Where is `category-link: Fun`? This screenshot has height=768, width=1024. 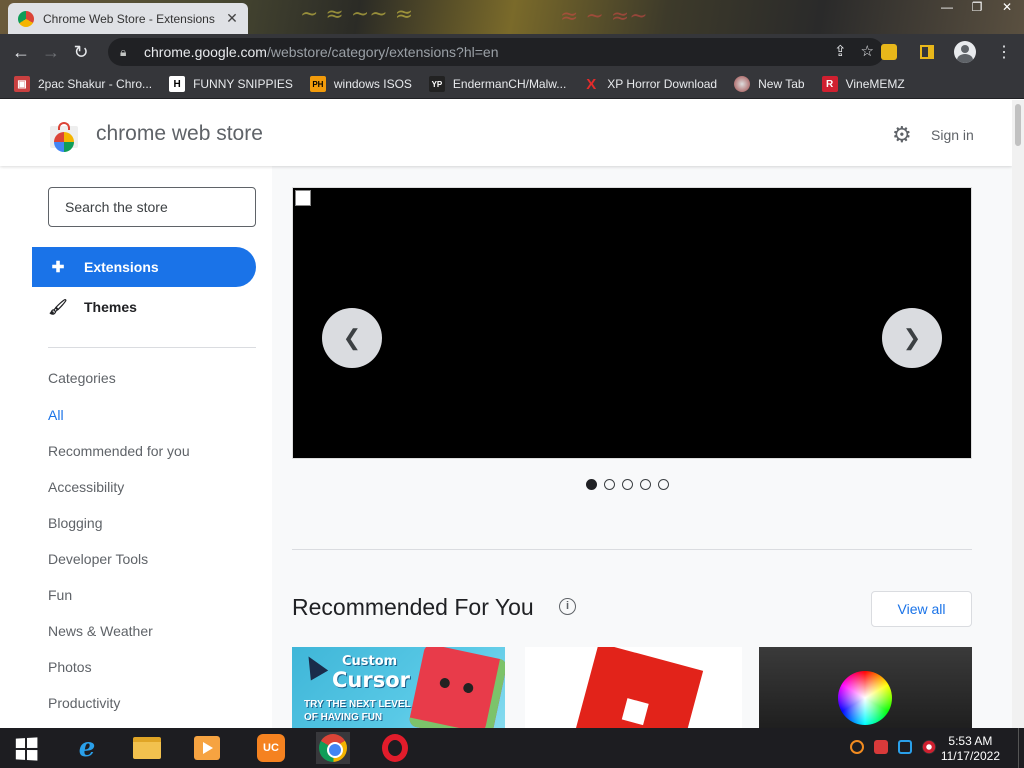 category-link: Fun is located at coordinates (60, 595).